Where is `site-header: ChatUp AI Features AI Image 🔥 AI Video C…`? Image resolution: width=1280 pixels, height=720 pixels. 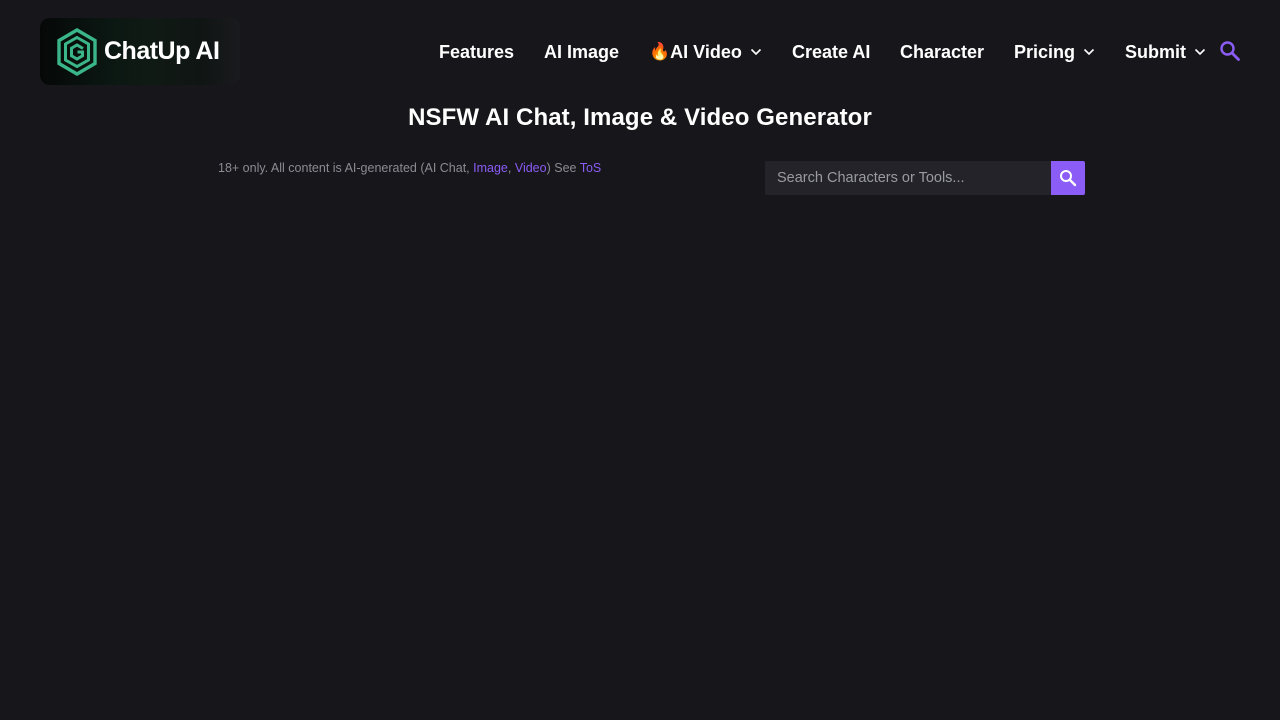 site-header: ChatUp AI Features AI Image 🔥 AI Video C… is located at coordinates (640, 50).